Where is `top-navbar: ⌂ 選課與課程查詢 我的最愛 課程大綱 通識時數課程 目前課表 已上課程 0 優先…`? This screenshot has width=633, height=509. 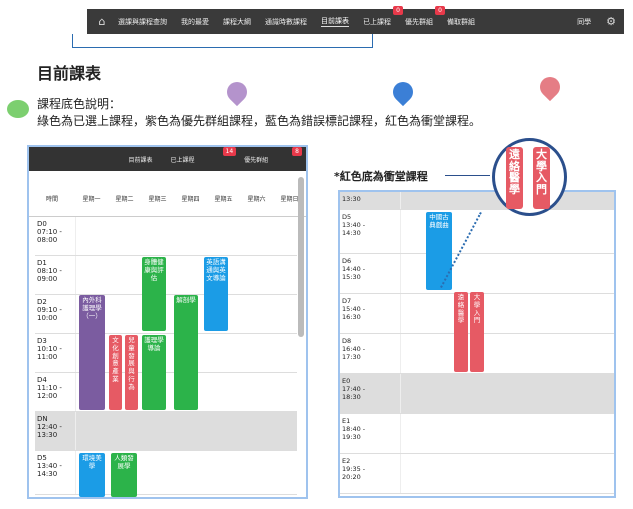 top-navbar: ⌂ 選課與課程查詢 我的最愛 課程大綱 通識時數課程 目前課表 已上課程 0 優先… is located at coordinates (355, 19).